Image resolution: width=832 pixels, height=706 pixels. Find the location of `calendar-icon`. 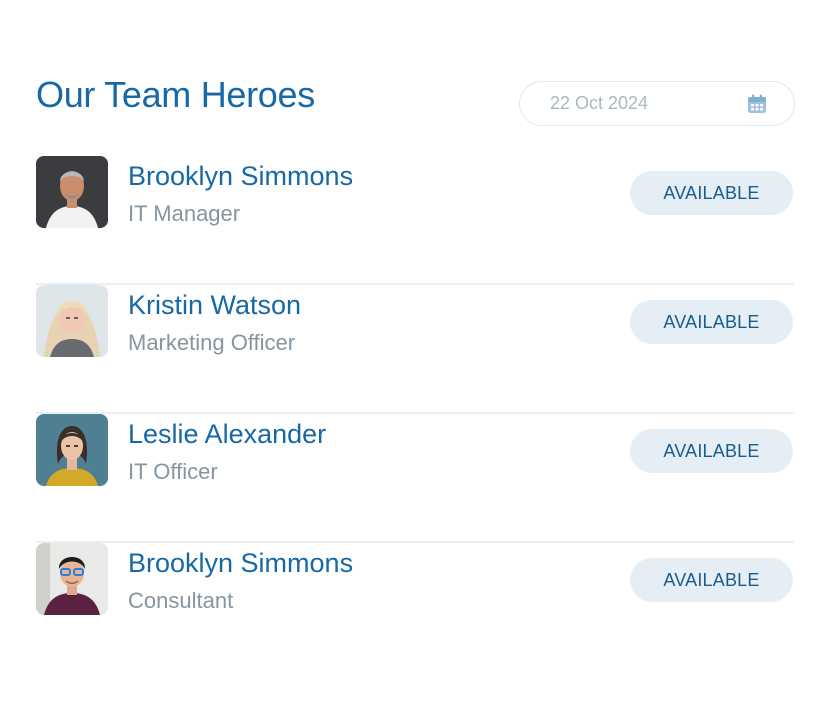

calendar-icon is located at coordinates (757, 104).